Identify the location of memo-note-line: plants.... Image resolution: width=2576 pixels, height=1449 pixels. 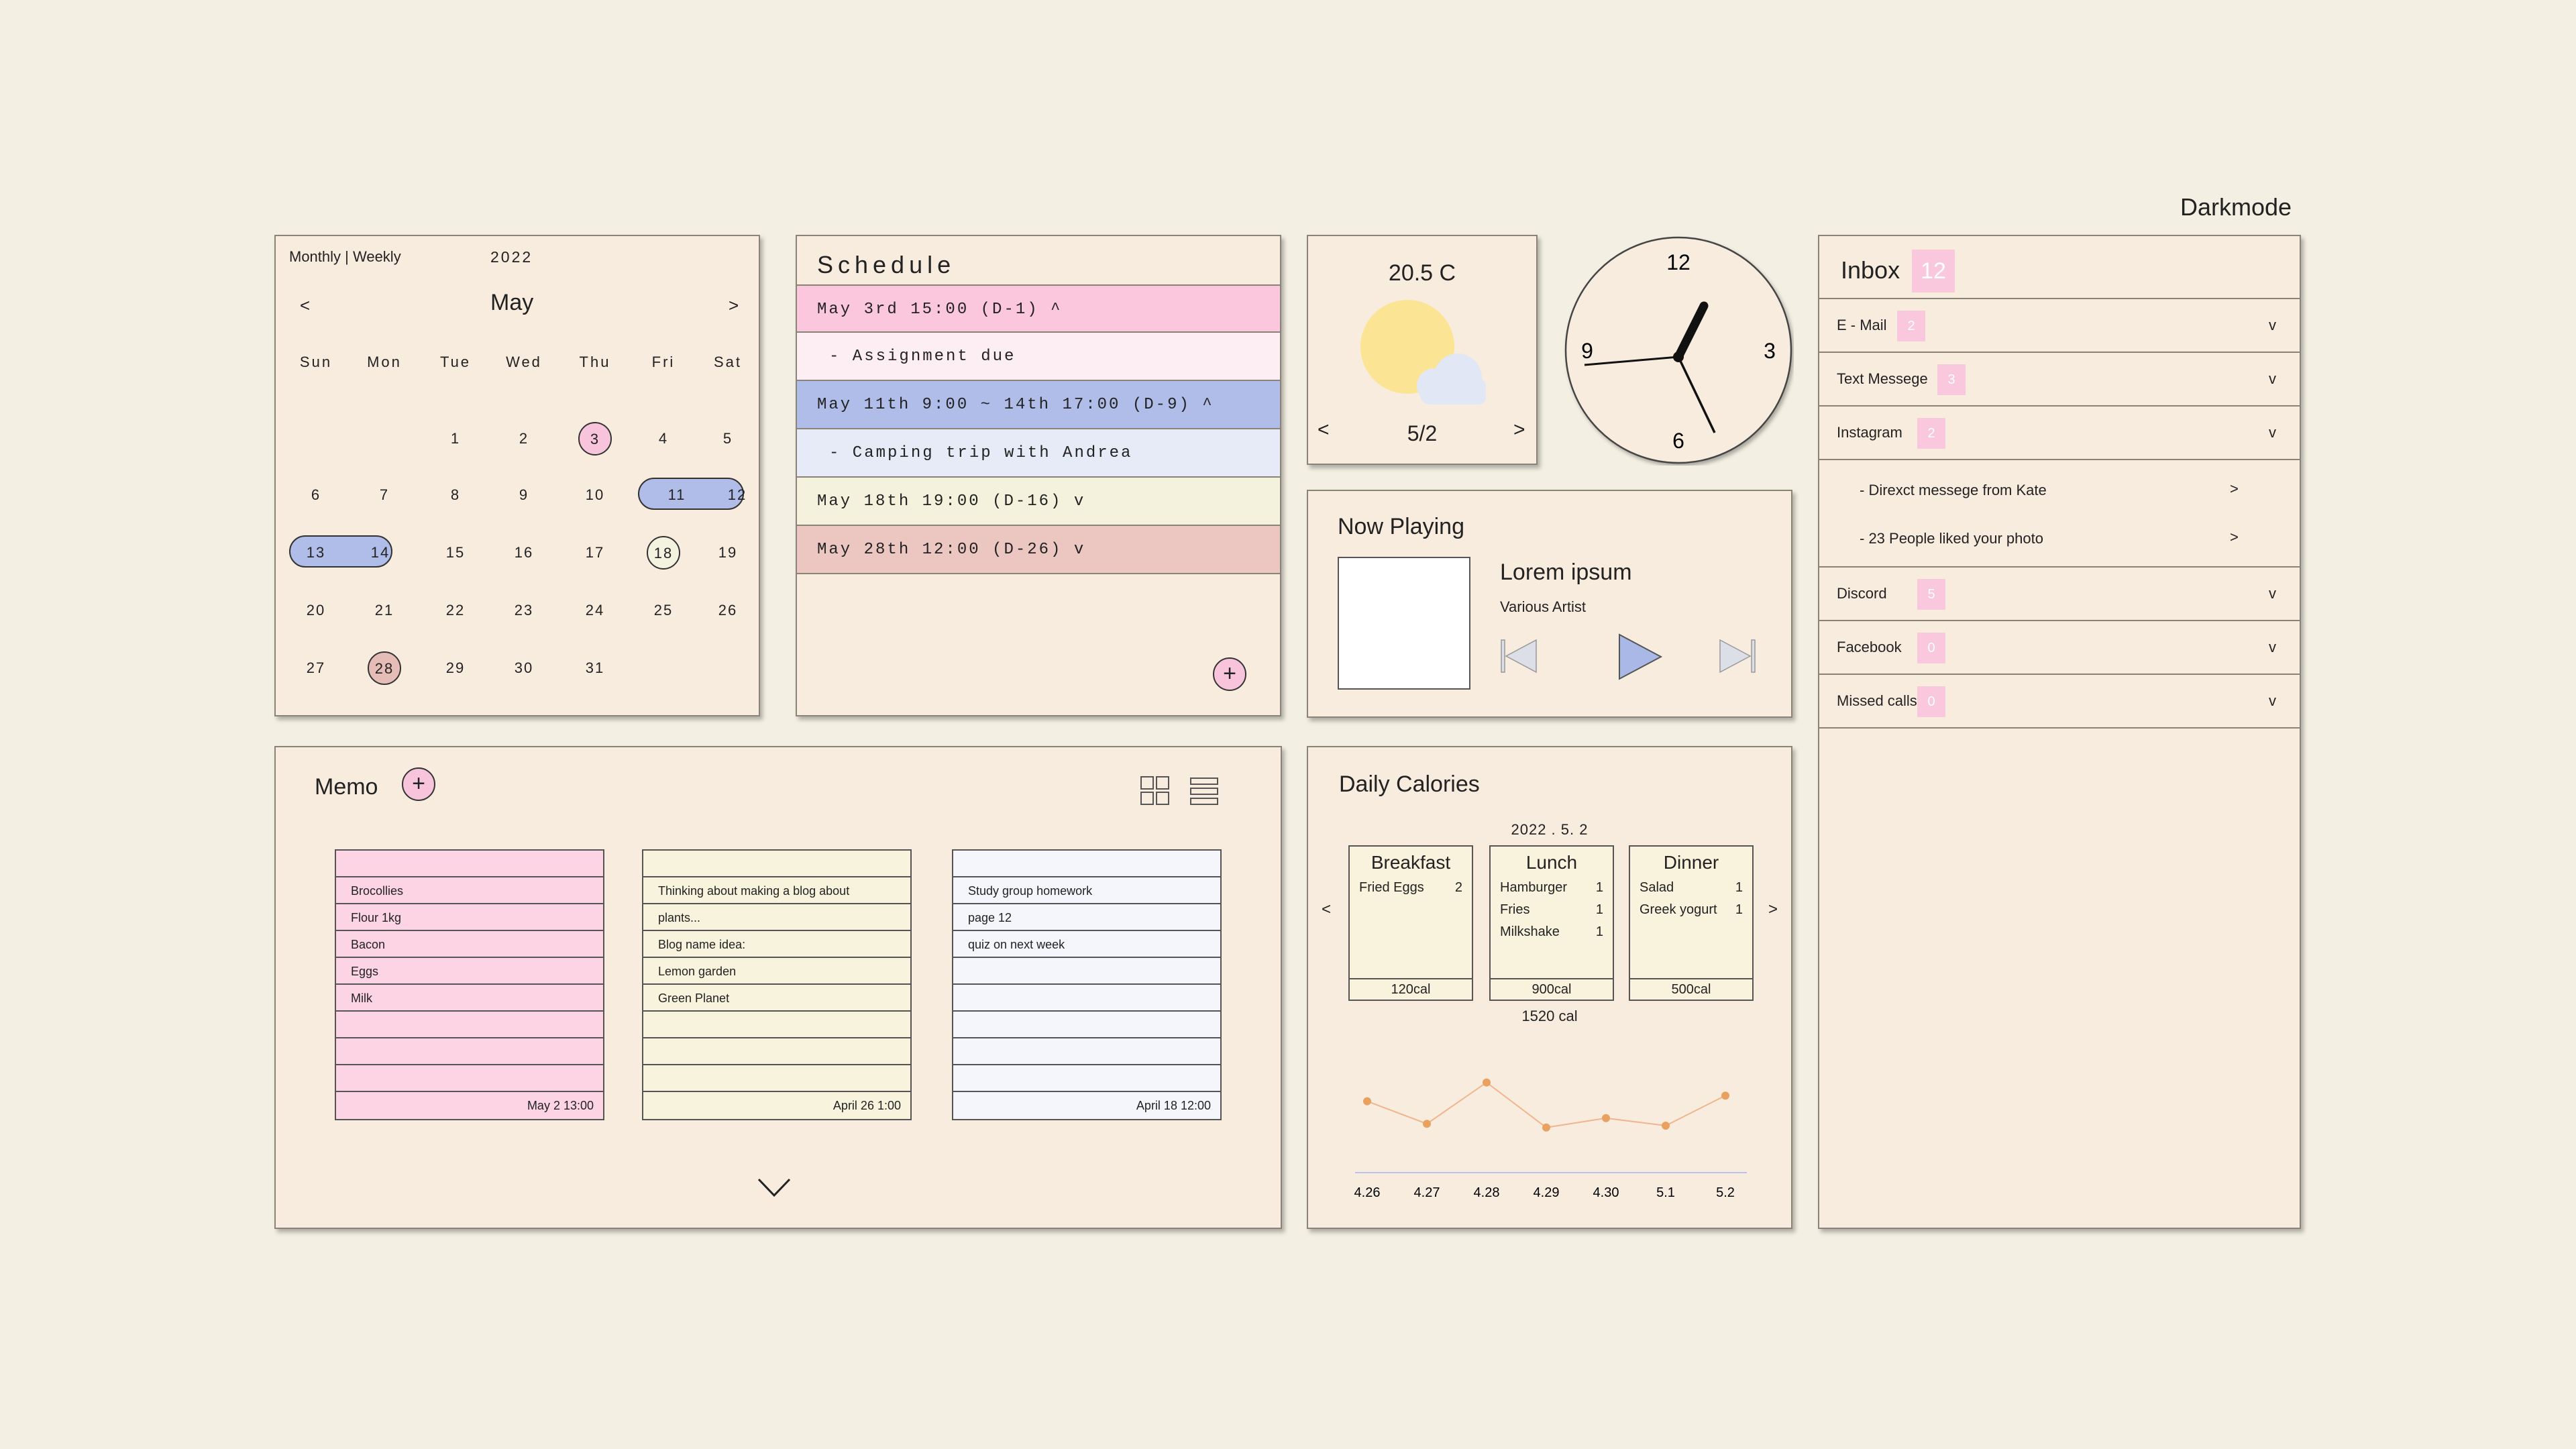
(776, 917).